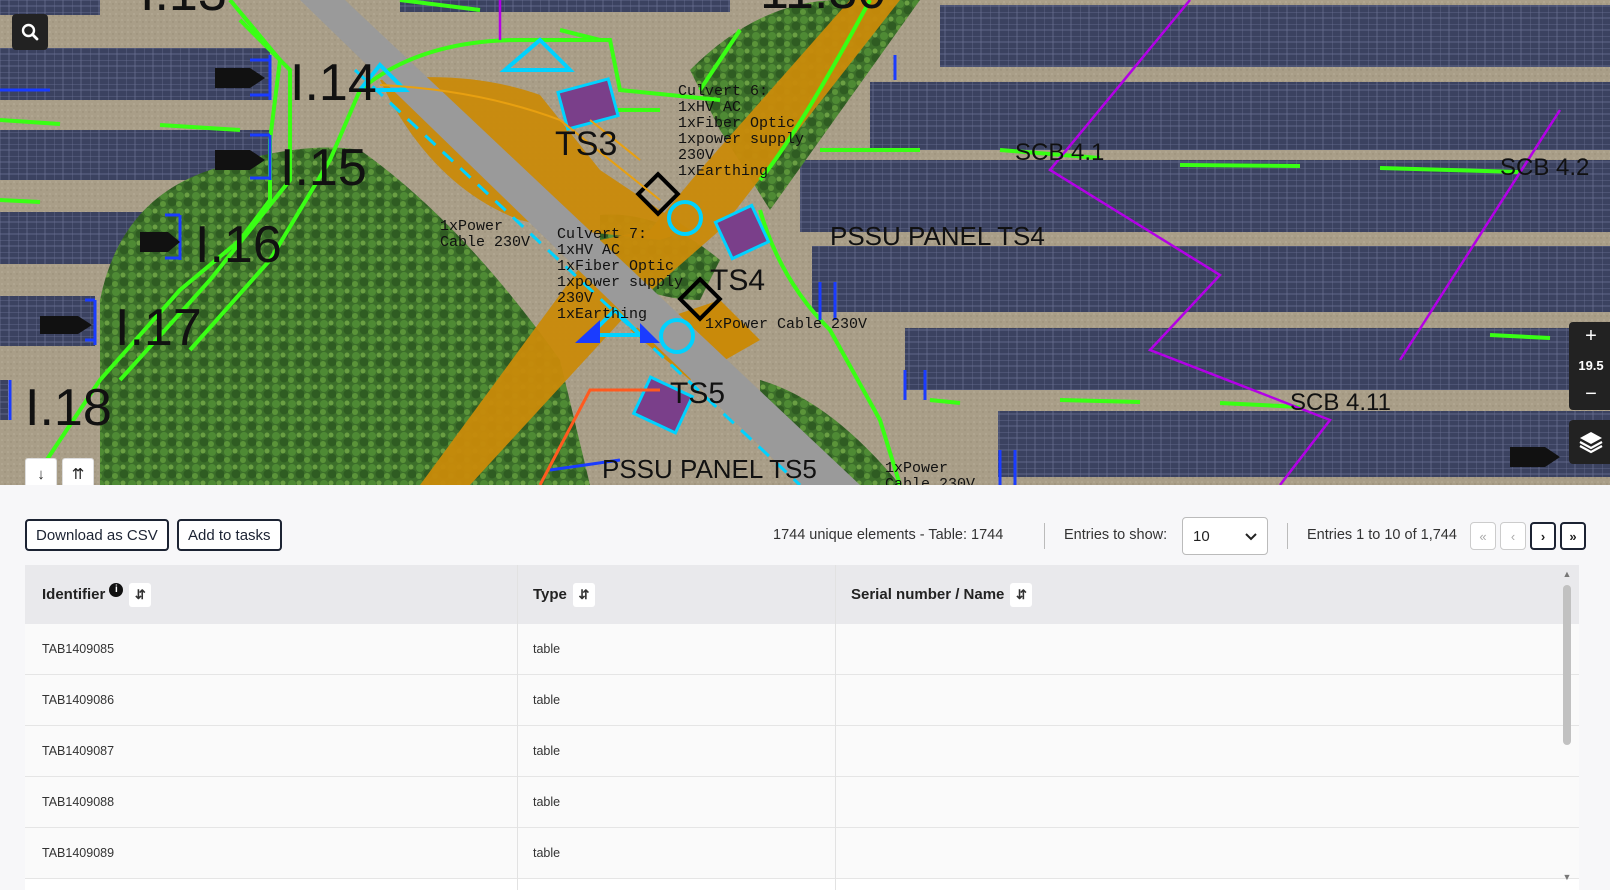 The image size is (1610, 890). What do you see at coordinates (41, 471) in the screenshot?
I see `expand-down-button: ↓` at bounding box center [41, 471].